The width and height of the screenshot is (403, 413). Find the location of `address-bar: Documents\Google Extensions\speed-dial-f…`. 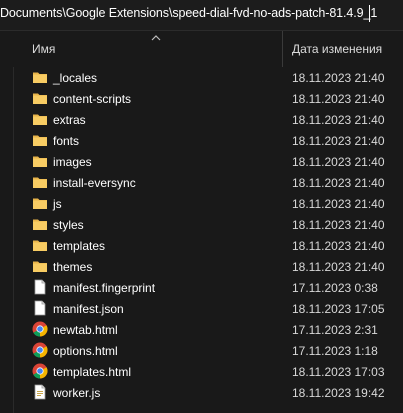

address-bar: Documents\Google Extensions\speed-dial-f… is located at coordinates (201, 15).